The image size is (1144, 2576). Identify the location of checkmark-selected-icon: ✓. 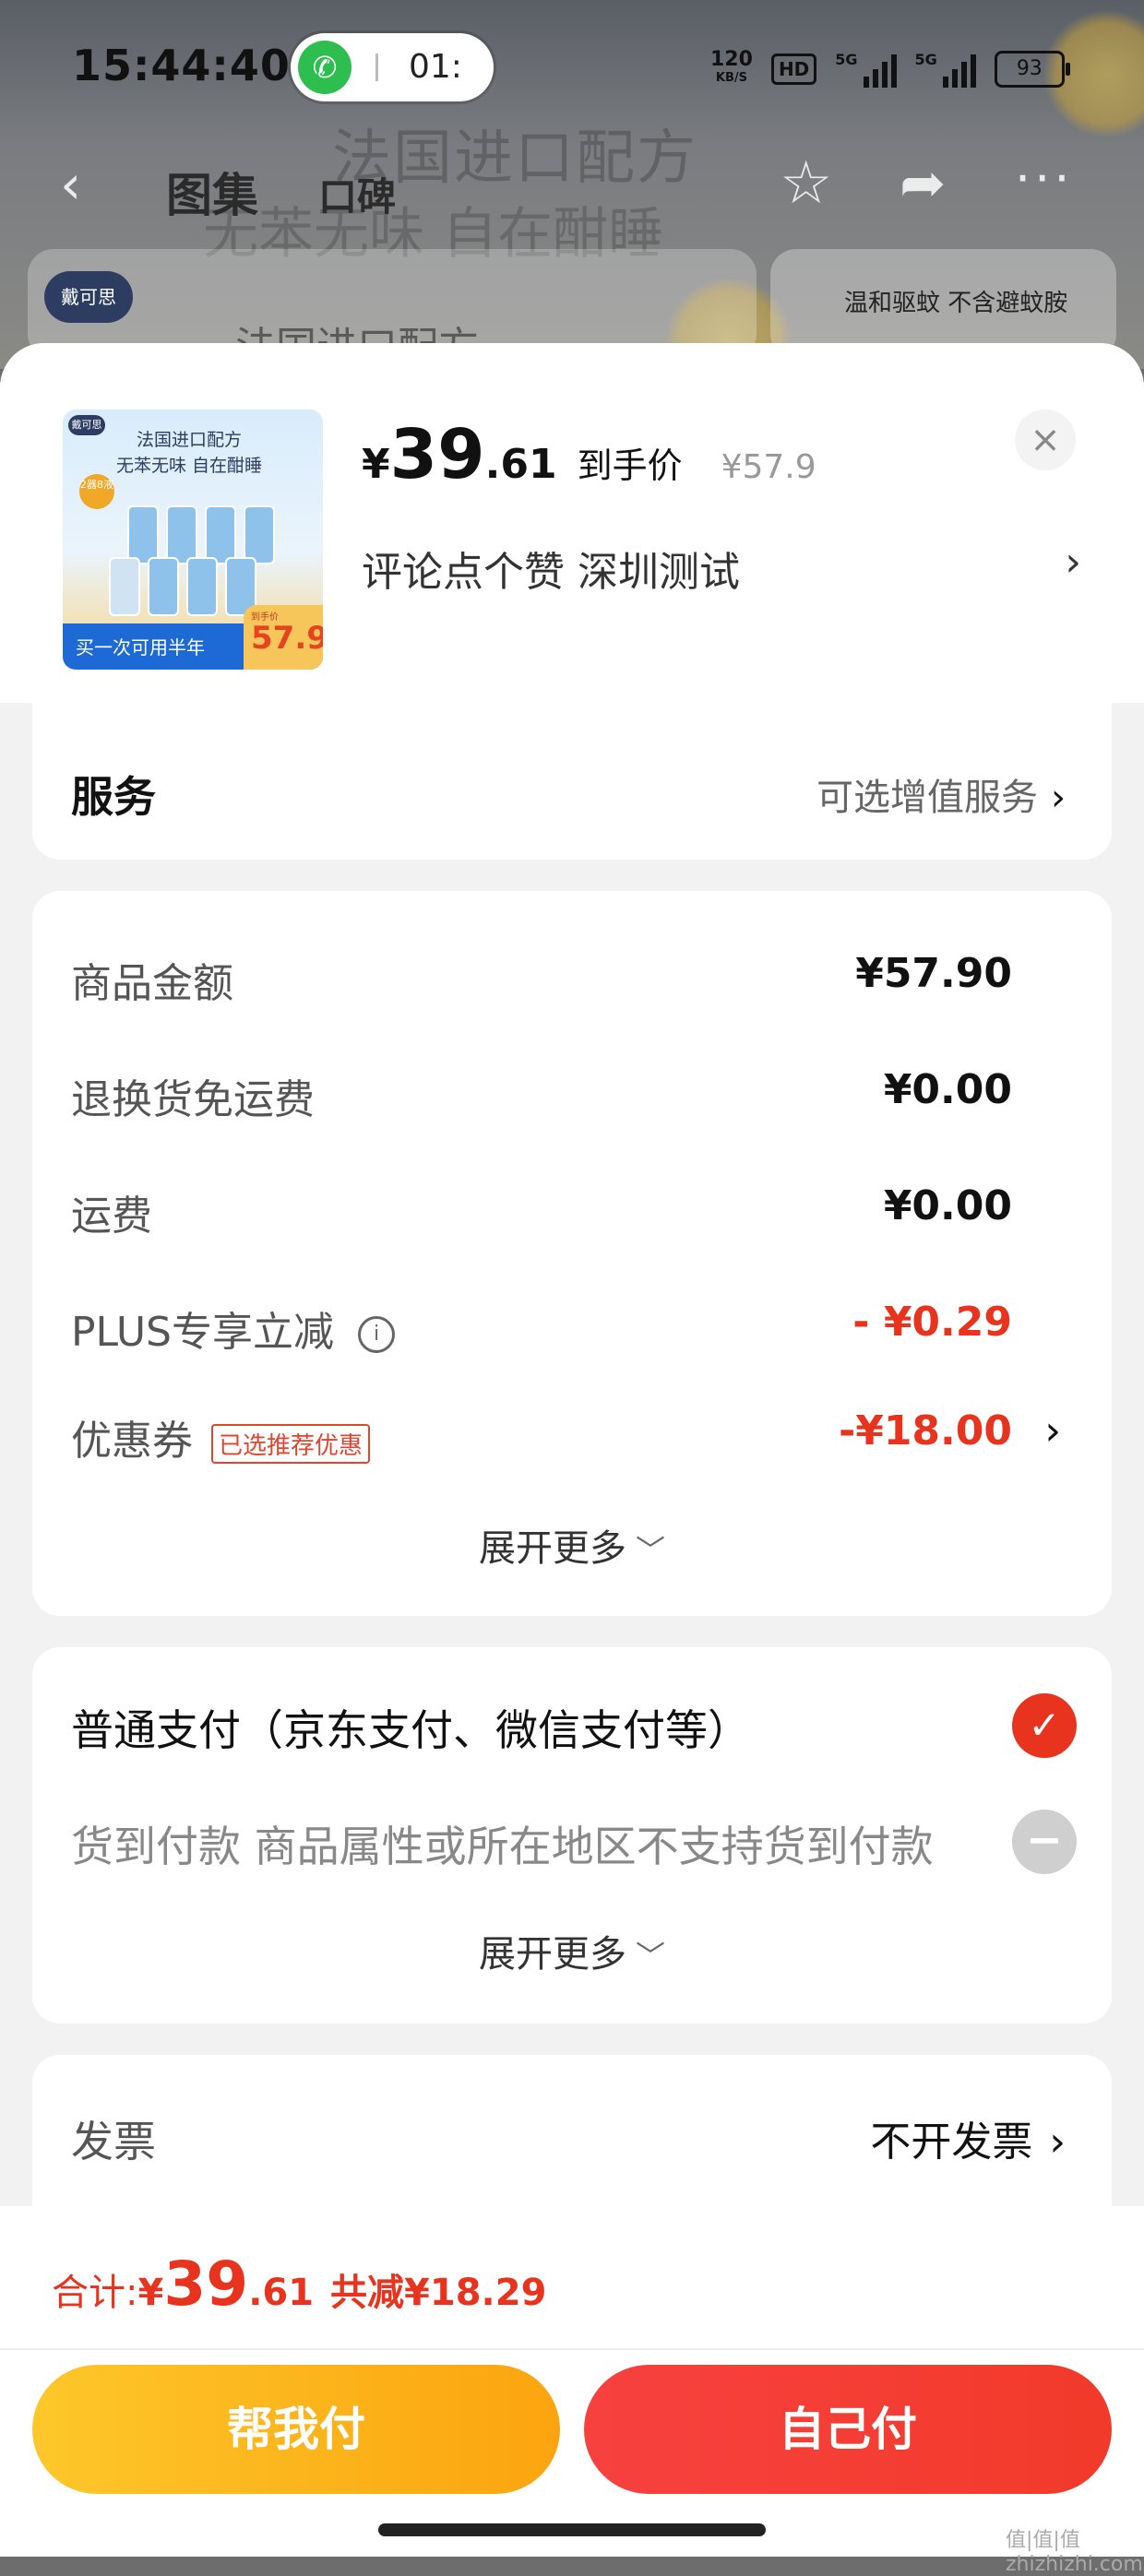
(1044, 1725).